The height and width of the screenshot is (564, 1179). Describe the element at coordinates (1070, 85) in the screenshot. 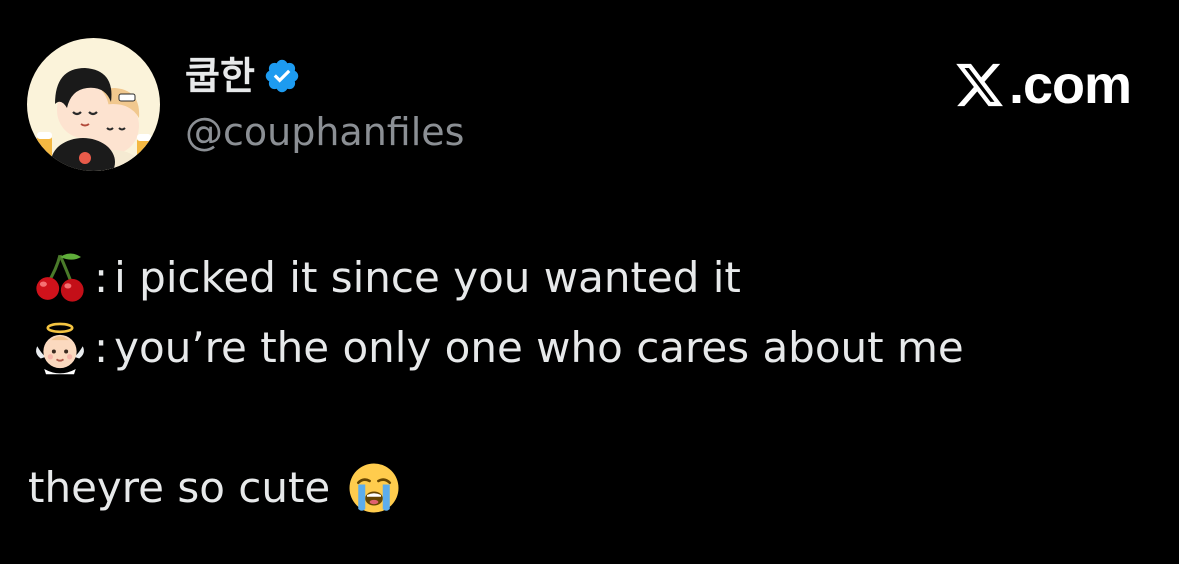

I see `brand-domain-text: .com` at that location.